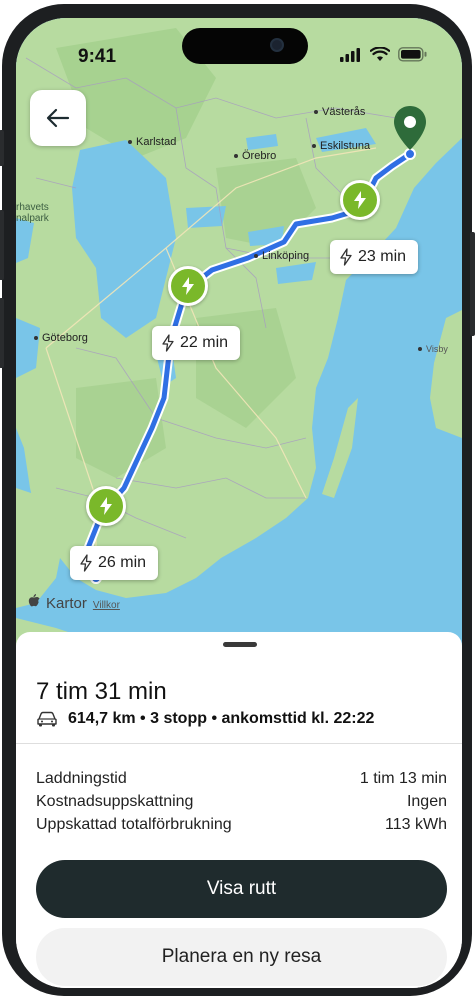 Image resolution: width=476 pixels, height=1000 pixels. I want to click on charging-time-callout: 23 min, so click(374, 257).